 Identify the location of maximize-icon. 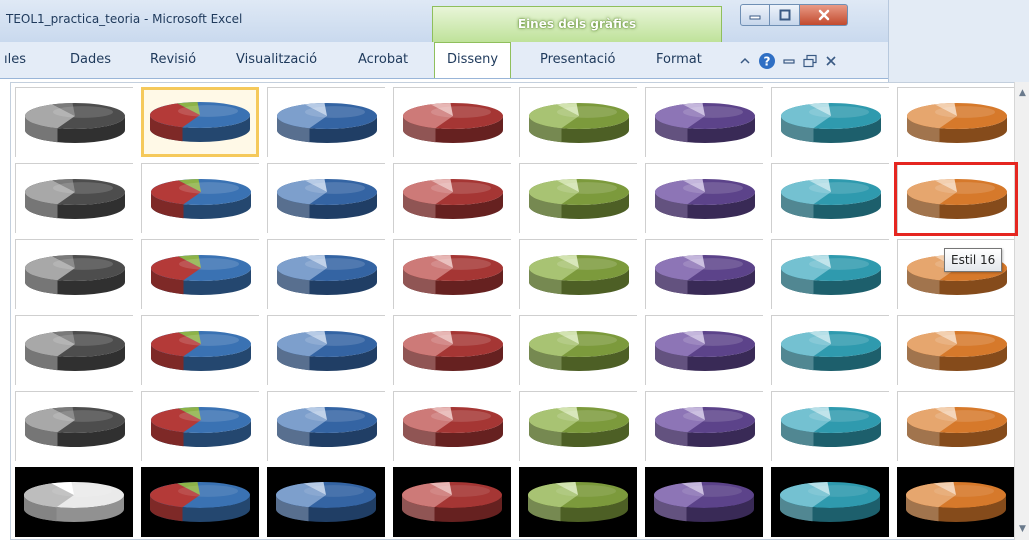
(784, 15).